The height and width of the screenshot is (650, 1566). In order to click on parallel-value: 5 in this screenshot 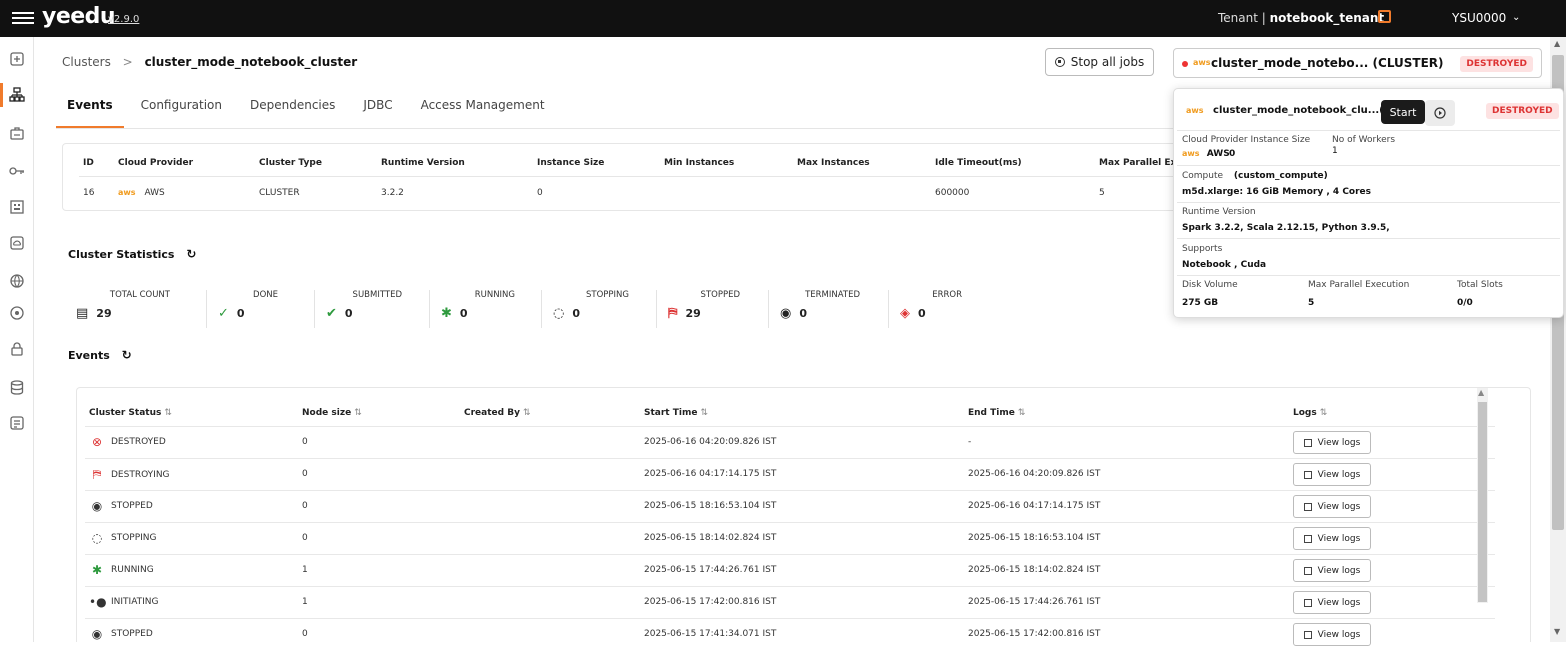, I will do `click(1311, 303)`.